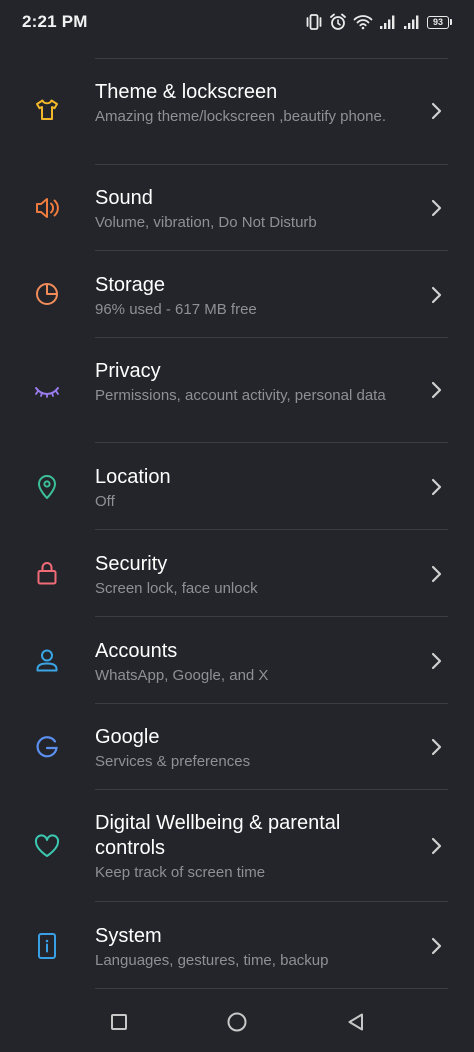  Describe the element at coordinates (237, 945) in the screenshot. I see `settings-item-system: System Languages, gestures, time, backup` at that location.